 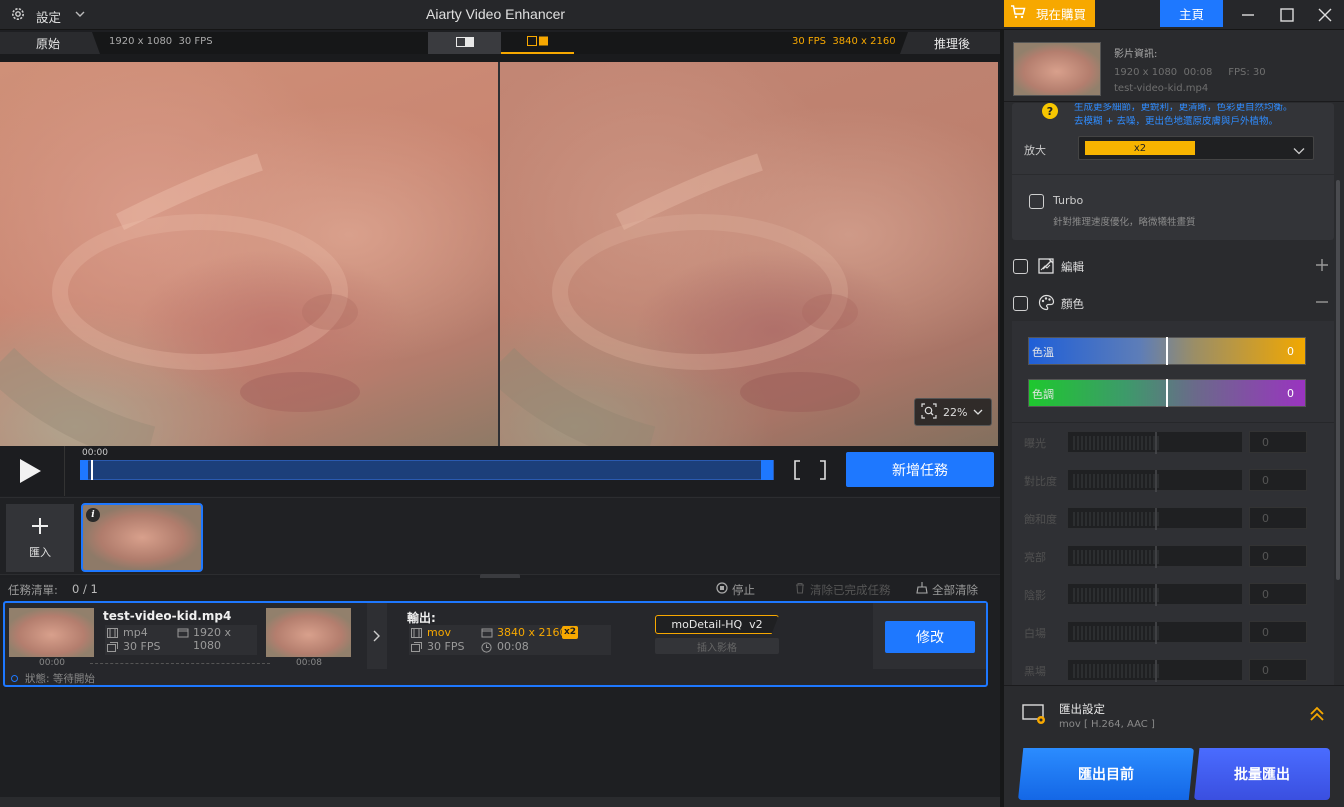 I want to click on video-name: test-video-kid.mp4, so click(x=1161, y=88).